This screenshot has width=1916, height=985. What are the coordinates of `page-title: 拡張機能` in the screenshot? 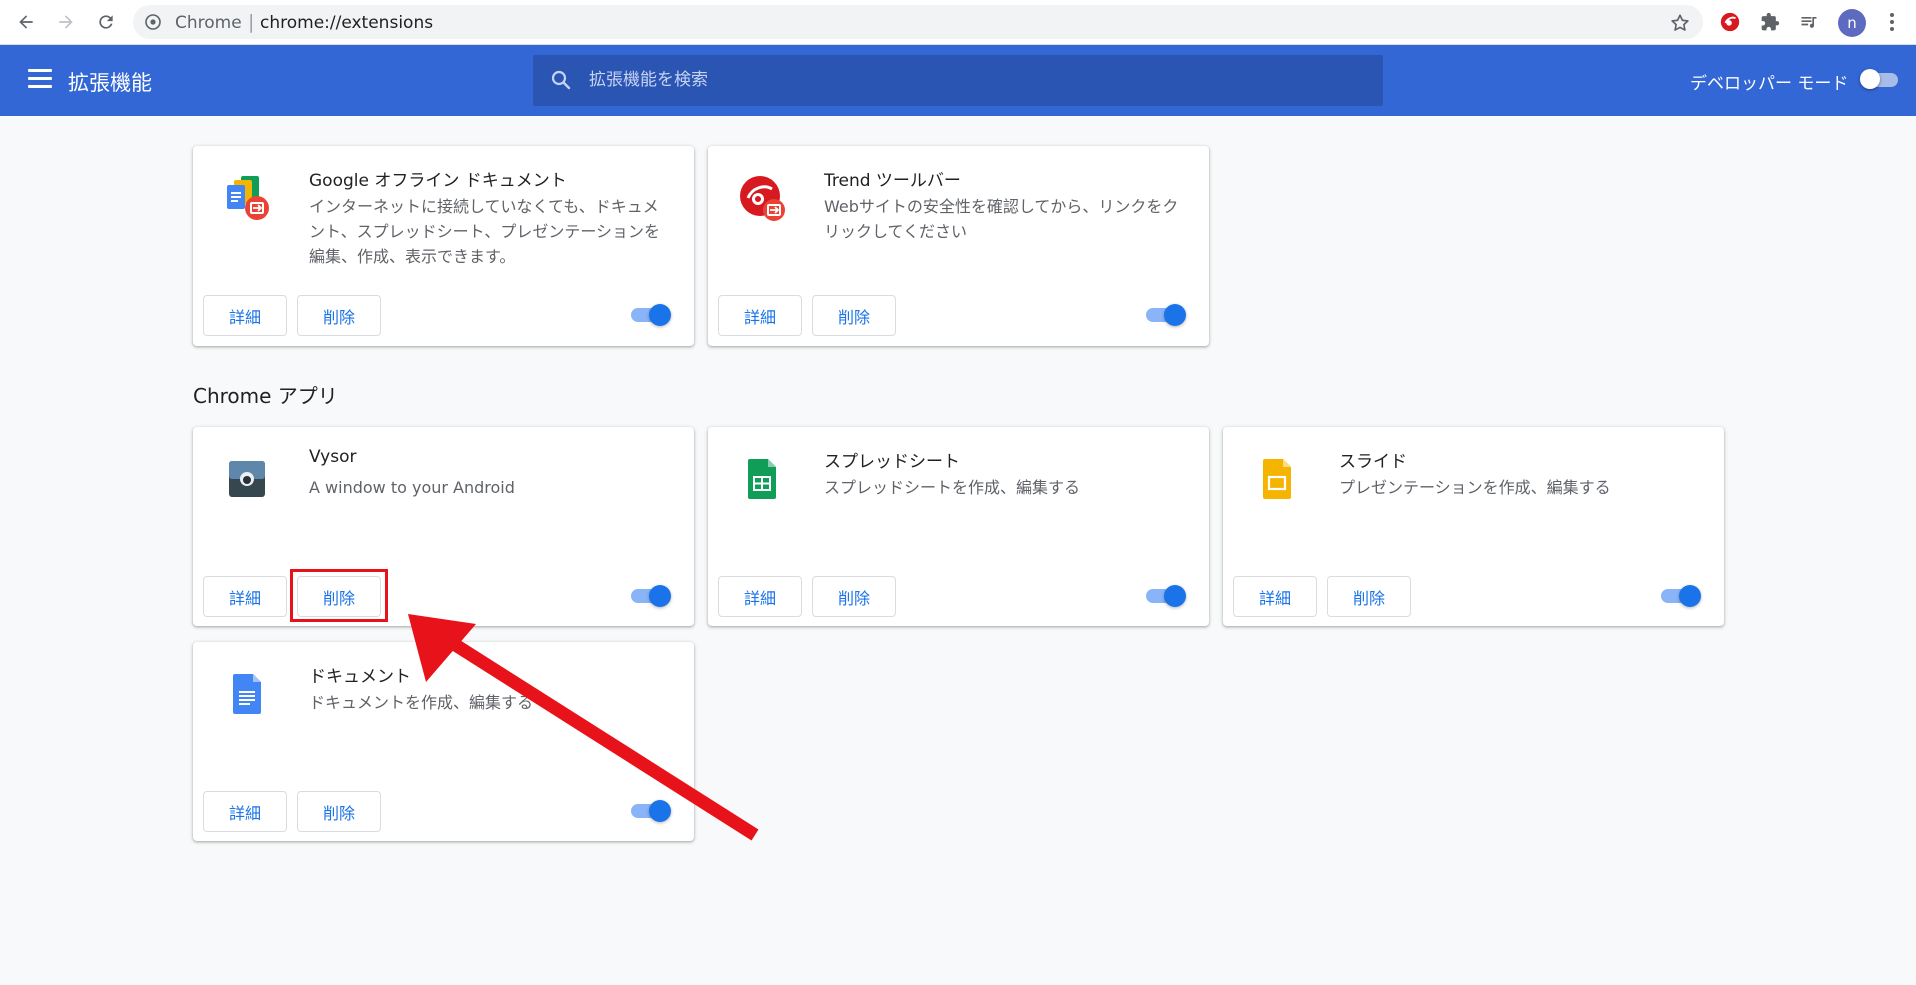 It's located at (110, 83).